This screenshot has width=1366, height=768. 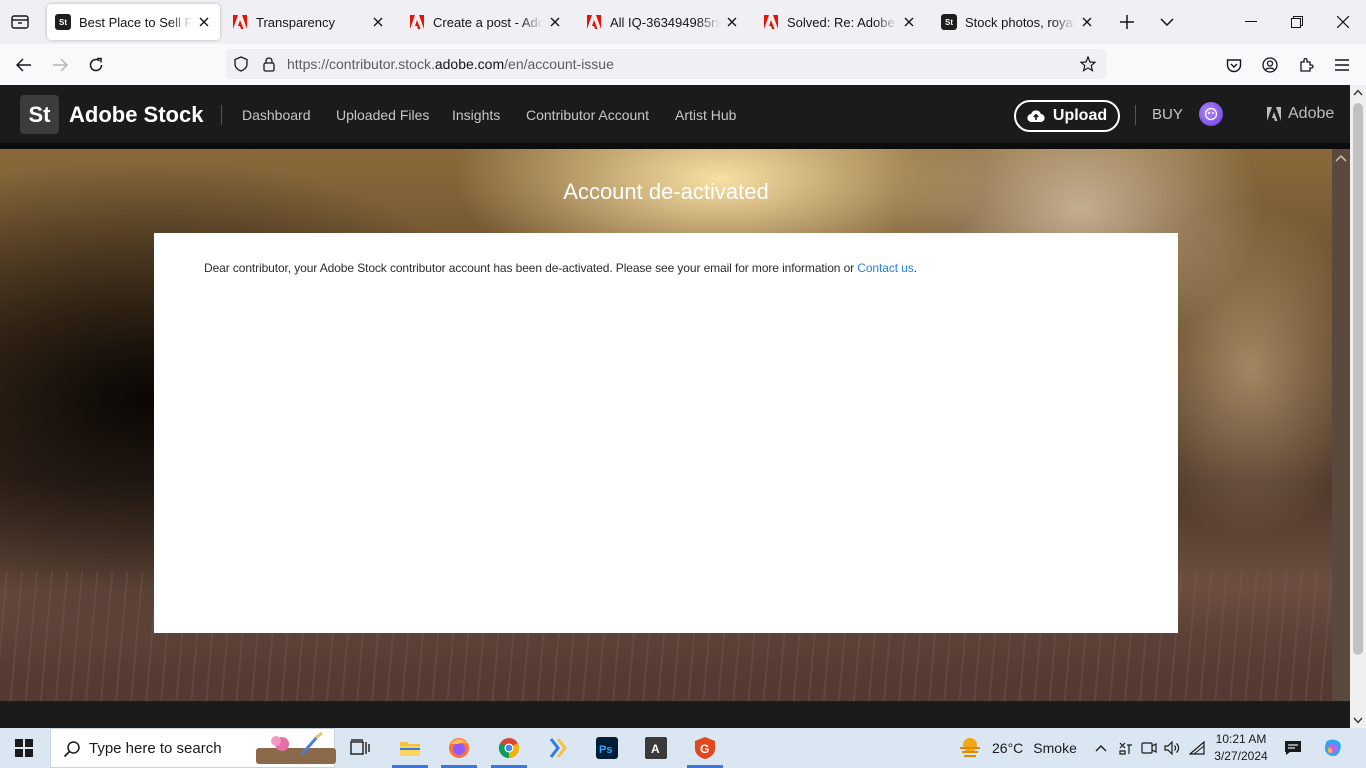 What do you see at coordinates (459, 748) in the screenshot?
I see `firefox-icon` at bounding box center [459, 748].